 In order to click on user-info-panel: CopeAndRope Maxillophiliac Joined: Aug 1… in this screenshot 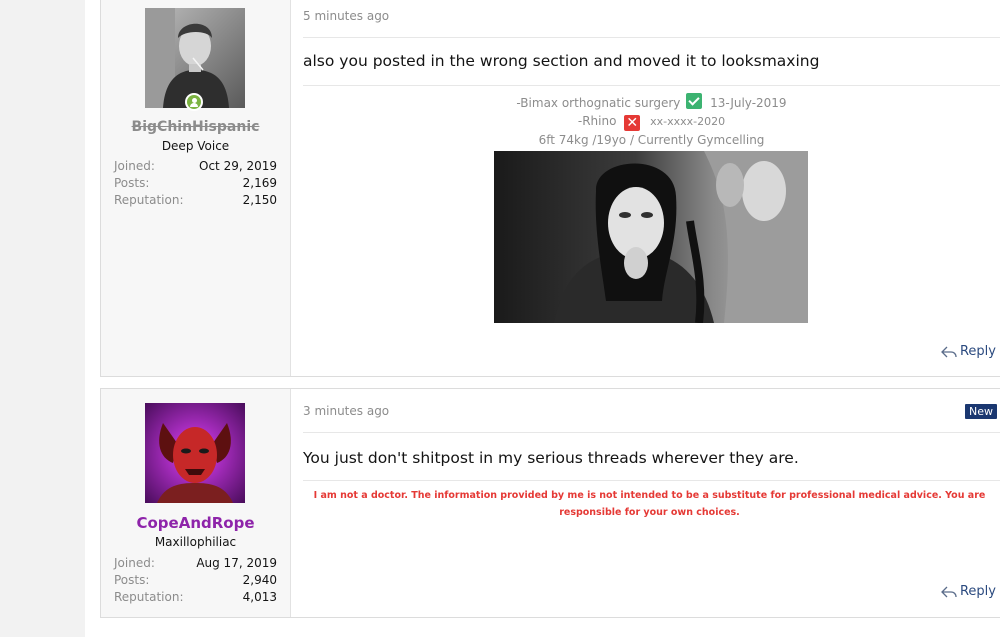, I will do `click(196, 503)`.